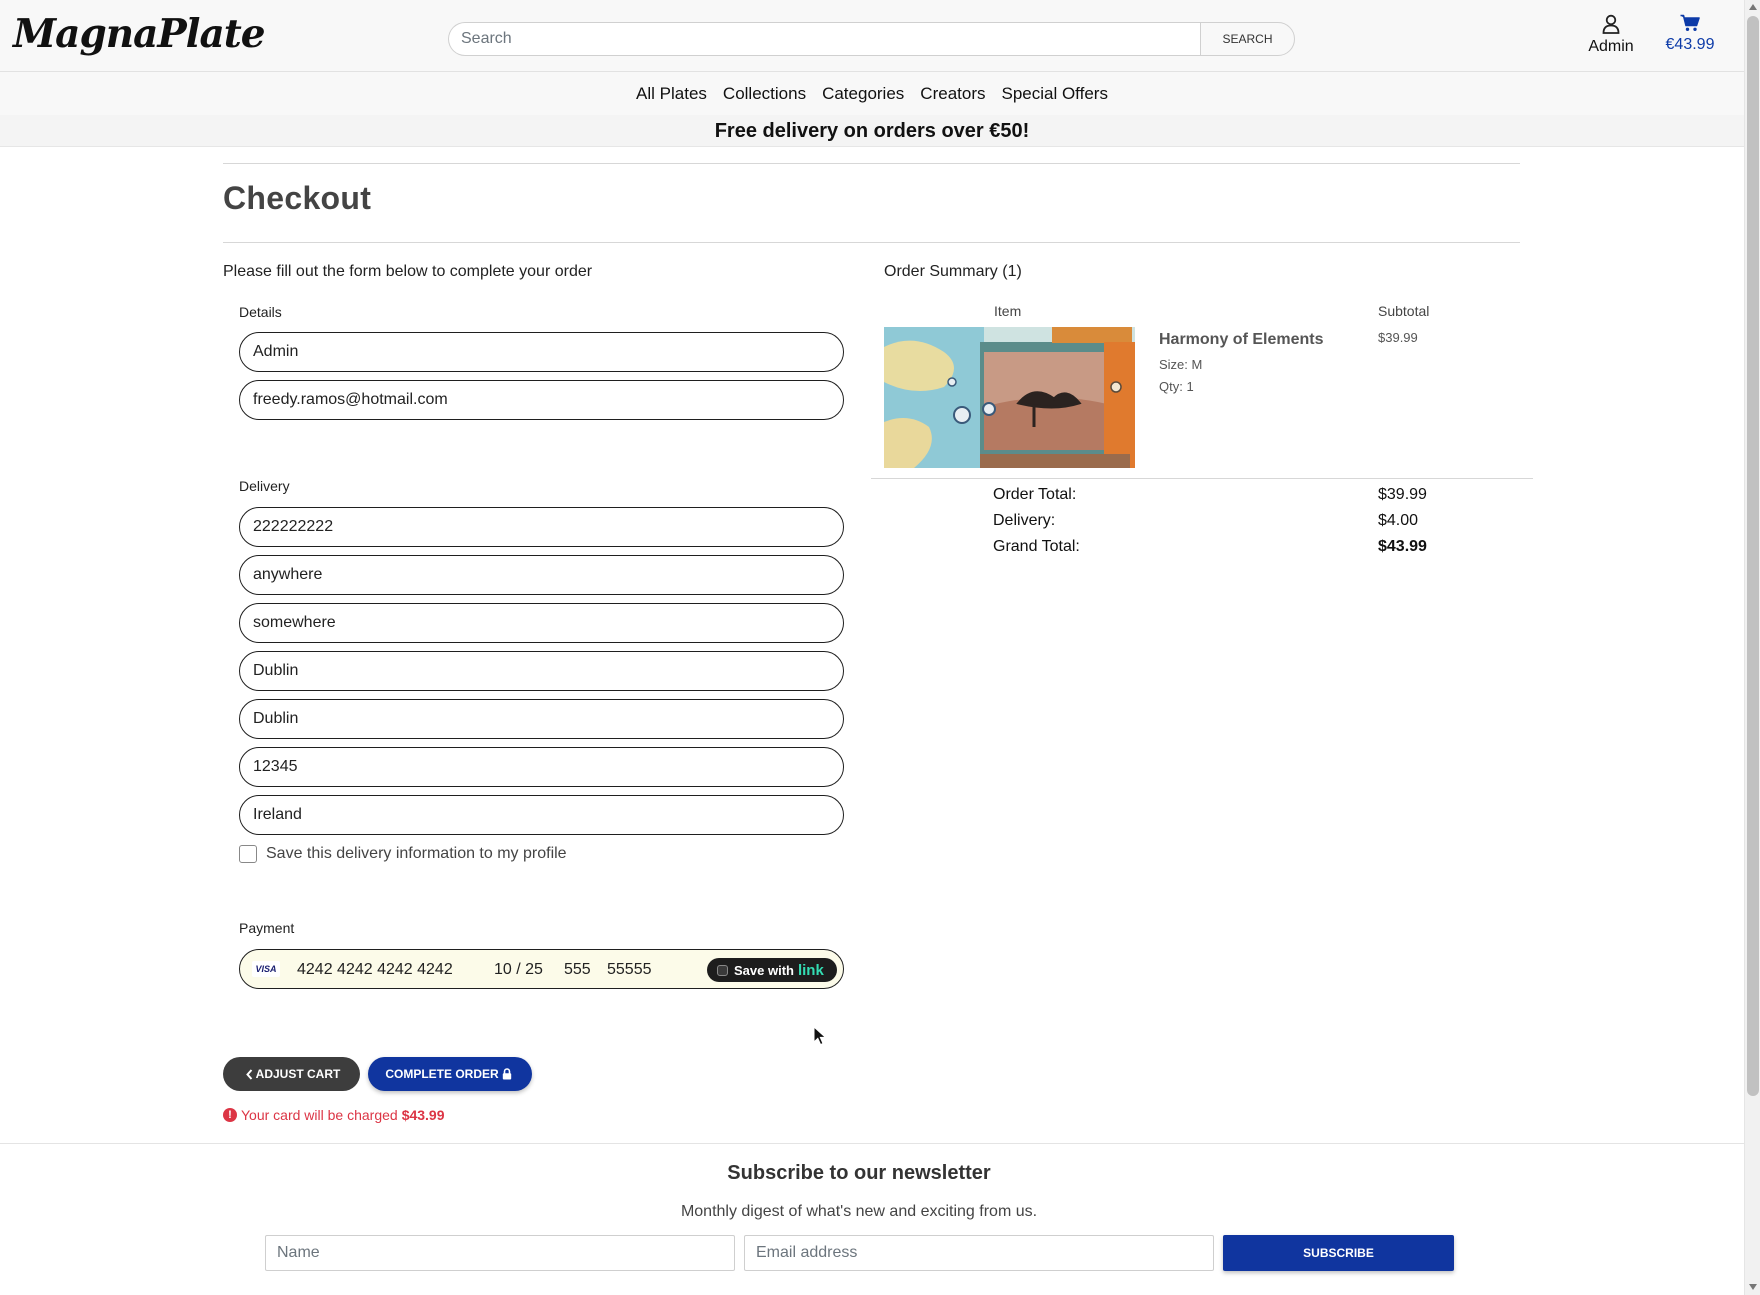 The image size is (1760, 1295). I want to click on site-logo: MagnaPlate, so click(139, 34).